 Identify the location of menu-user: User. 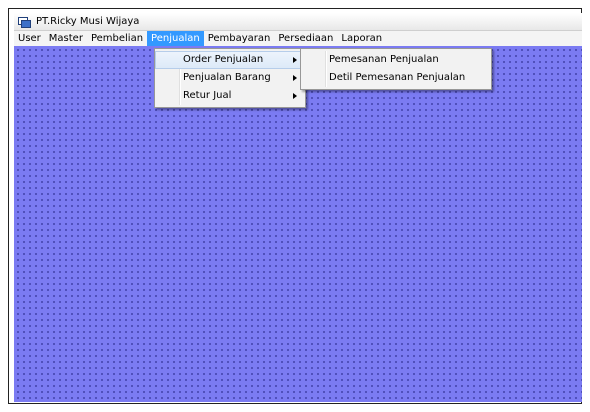
(29, 38).